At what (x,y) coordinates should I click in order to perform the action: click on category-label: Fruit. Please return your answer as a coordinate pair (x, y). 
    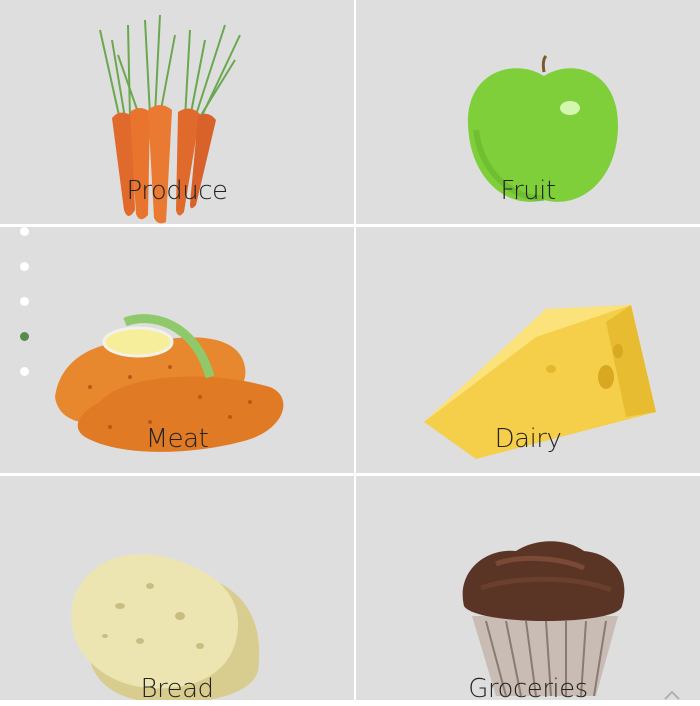
    Looking at the image, I should click on (528, 191).